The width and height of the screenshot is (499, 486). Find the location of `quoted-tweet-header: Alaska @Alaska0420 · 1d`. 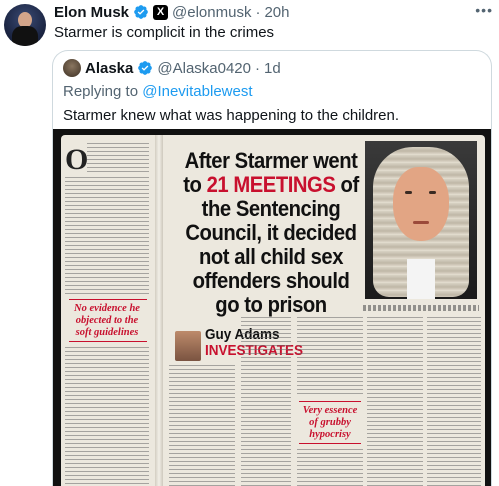

quoted-tweet-header: Alaska @Alaska0420 · 1d is located at coordinates (172, 68).